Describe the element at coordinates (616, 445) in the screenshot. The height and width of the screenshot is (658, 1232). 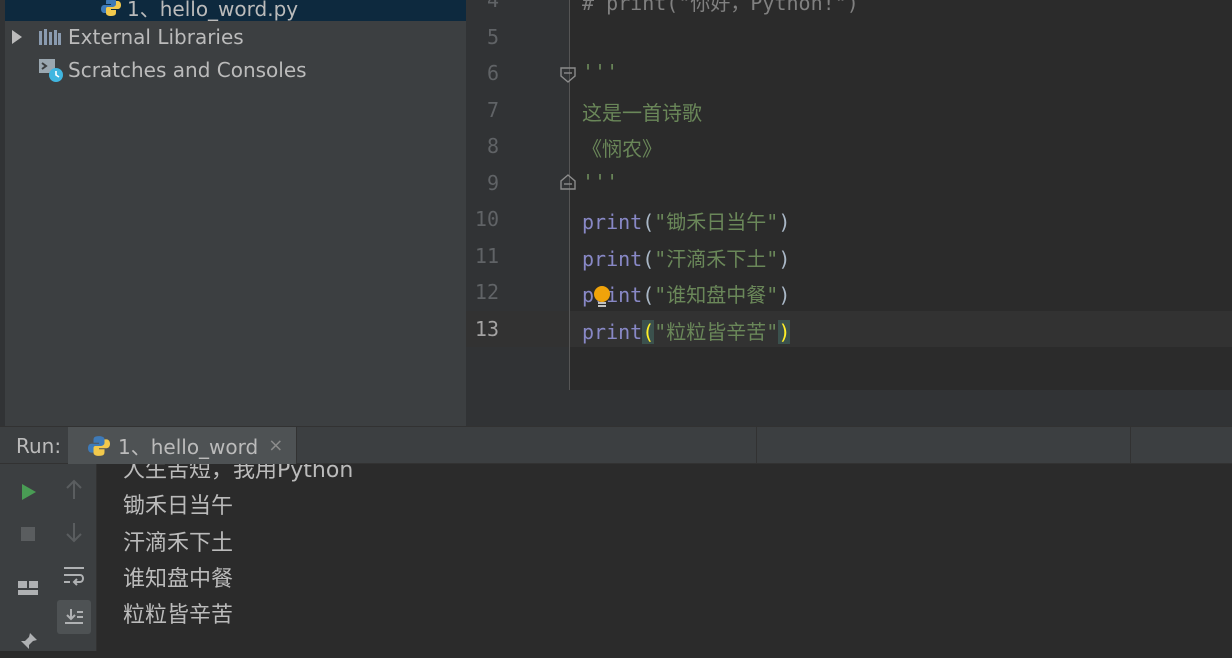
I see `run-panel-header: Run: 1、hello_word ×` at that location.